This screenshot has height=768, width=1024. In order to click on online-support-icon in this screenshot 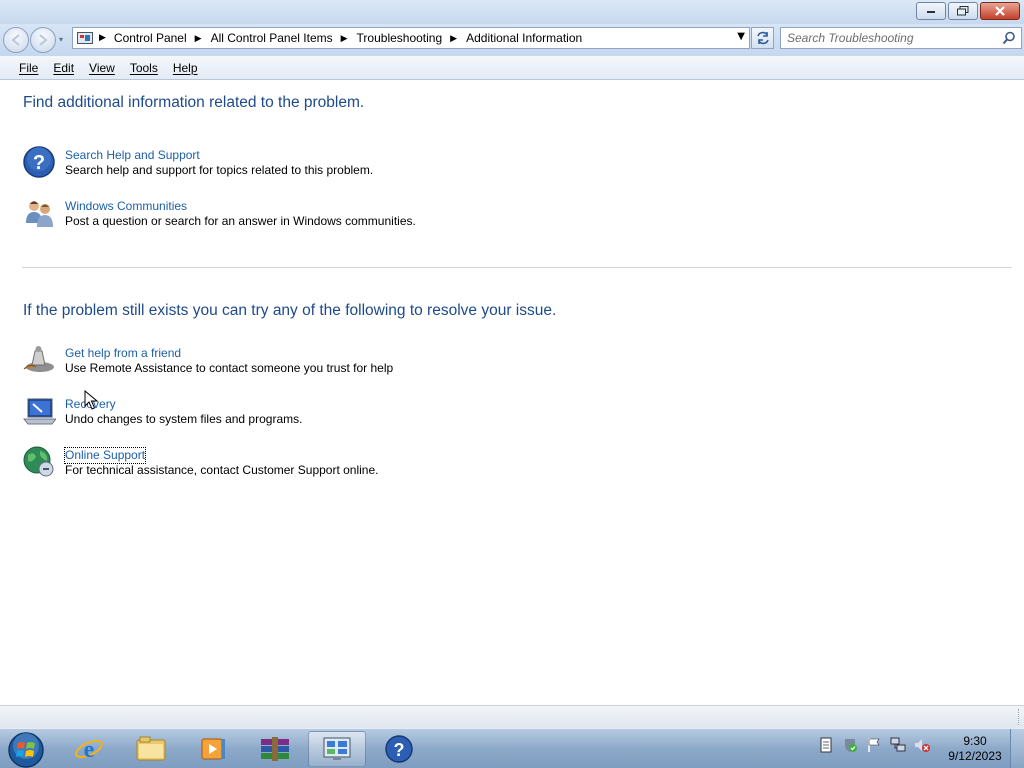, I will do `click(39, 462)`.